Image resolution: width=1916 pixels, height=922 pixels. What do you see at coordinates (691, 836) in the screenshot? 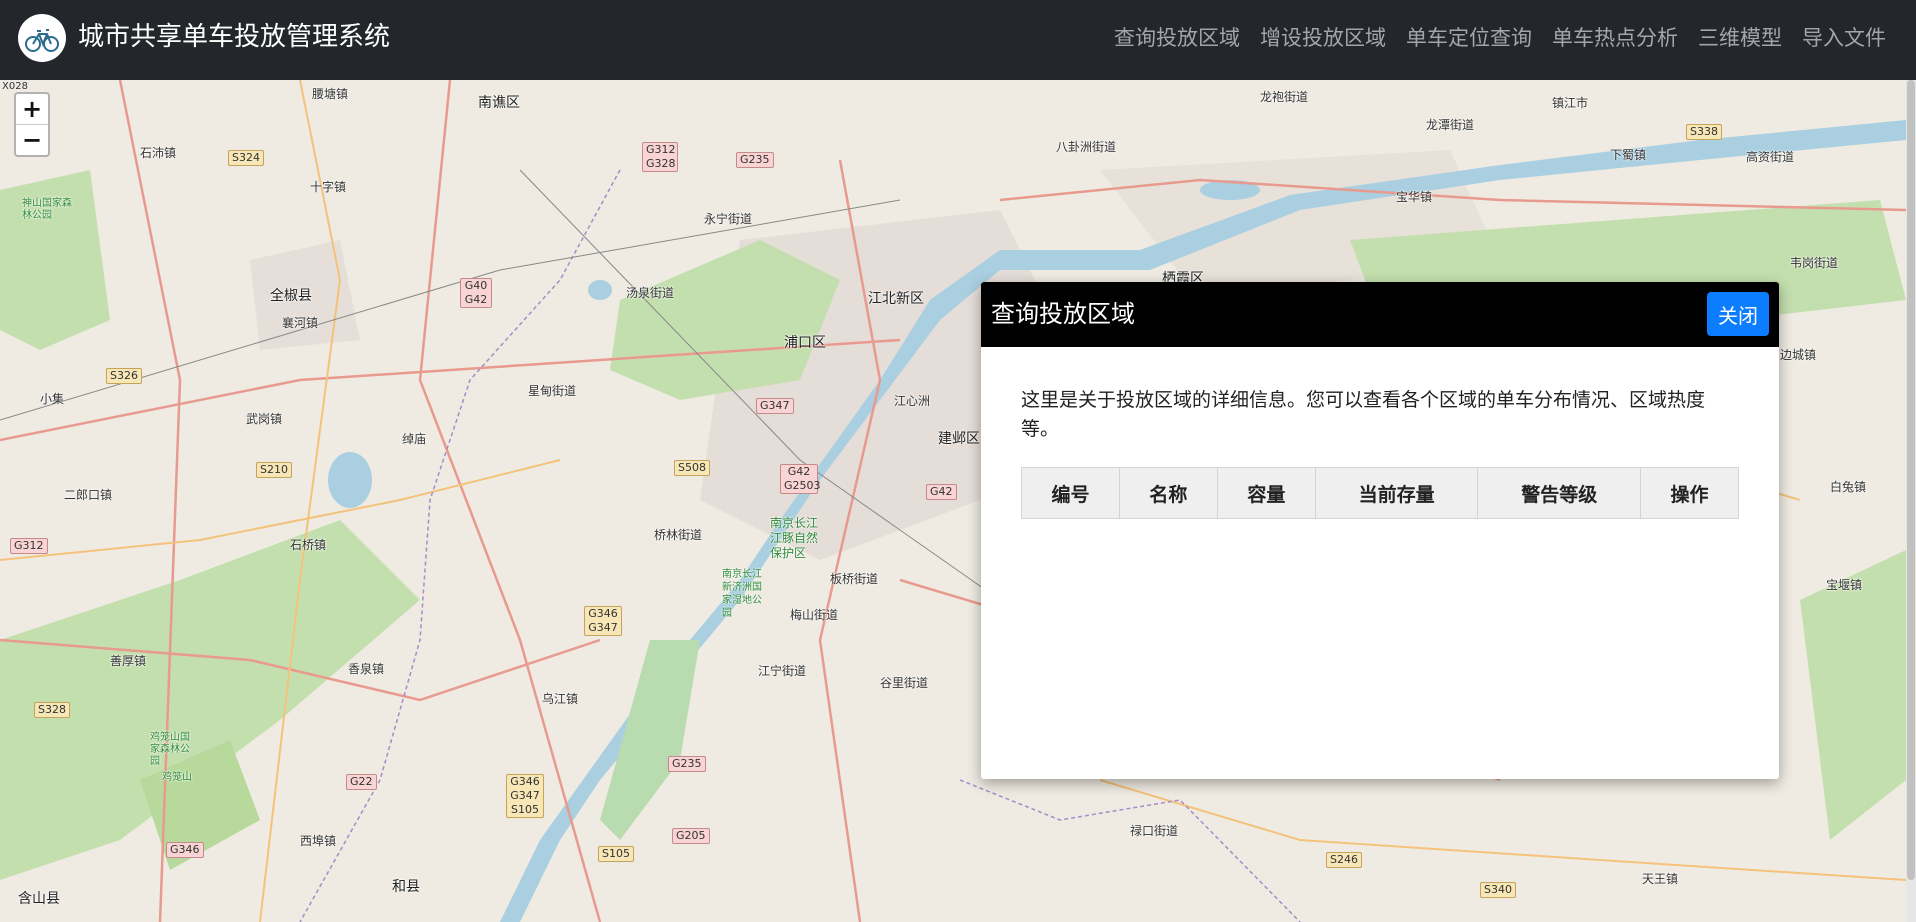
I see `road-shield: G205` at bounding box center [691, 836].